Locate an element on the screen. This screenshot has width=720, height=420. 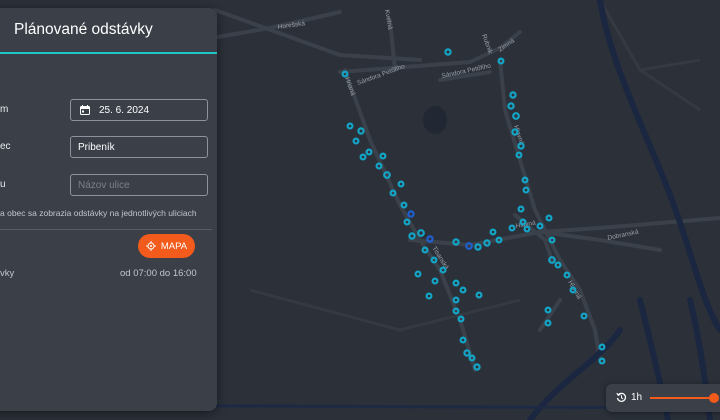
map-button-label: MAPA is located at coordinates (174, 246).